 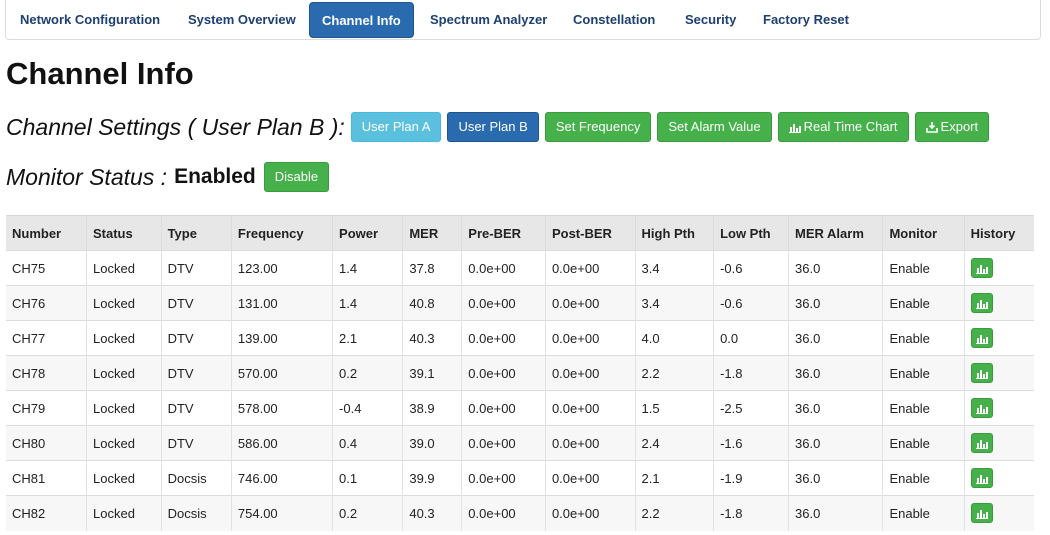 What do you see at coordinates (751, 233) in the screenshot?
I see `column-header: Low Pth` at bounding box center [751, 233].